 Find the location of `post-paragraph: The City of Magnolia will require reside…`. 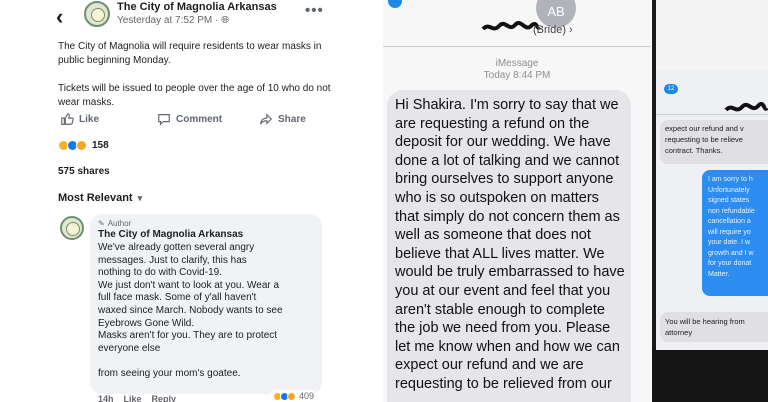

post-paragraph: The City of Magnolia will require reside… is located at coordinates (190, 53).